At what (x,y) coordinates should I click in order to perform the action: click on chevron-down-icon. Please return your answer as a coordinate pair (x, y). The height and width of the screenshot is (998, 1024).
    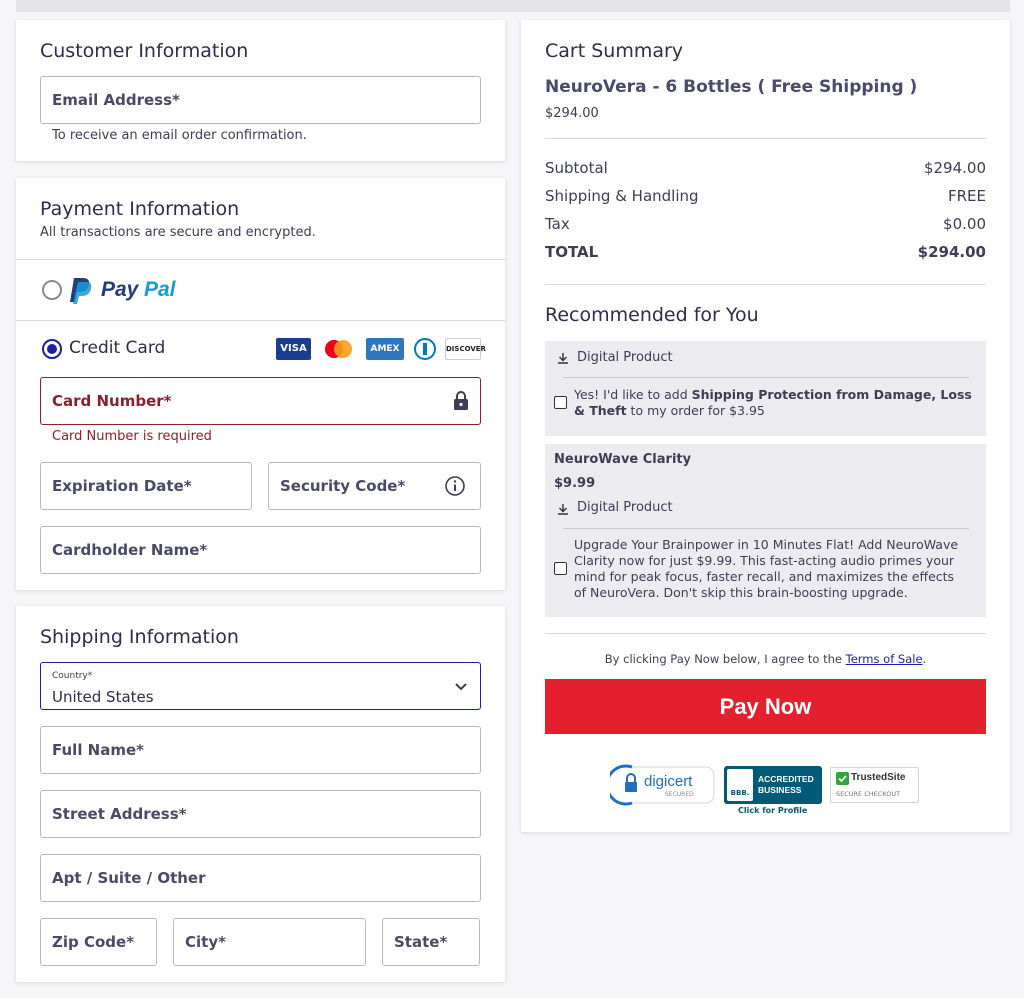
    Looking at the image, I should click on (461, 687).